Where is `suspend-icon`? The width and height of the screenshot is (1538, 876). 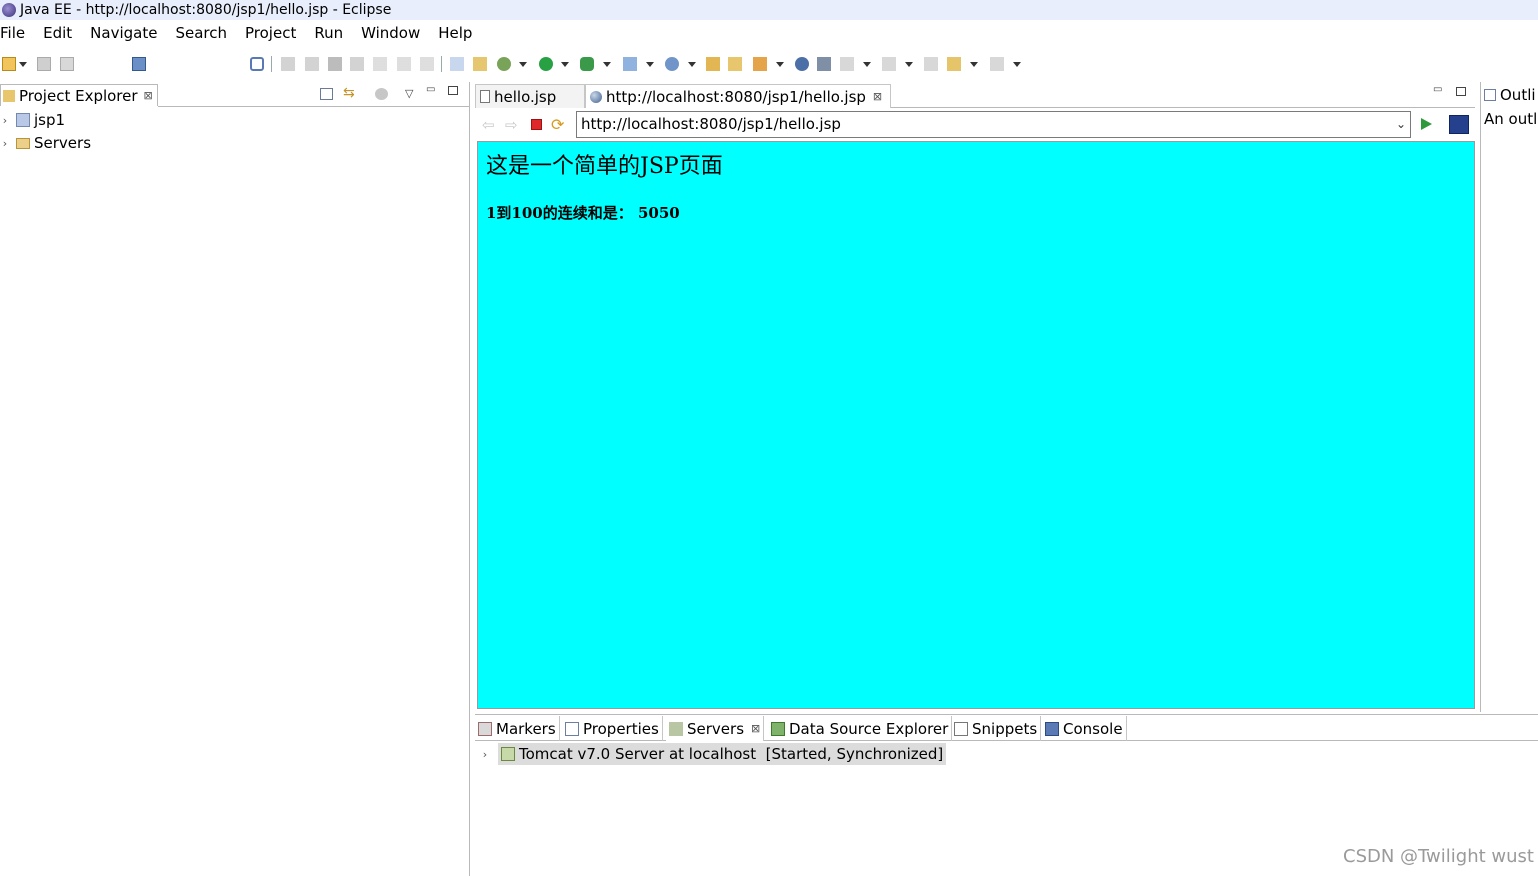 suspend-icon is located at coordinates (312, 64).